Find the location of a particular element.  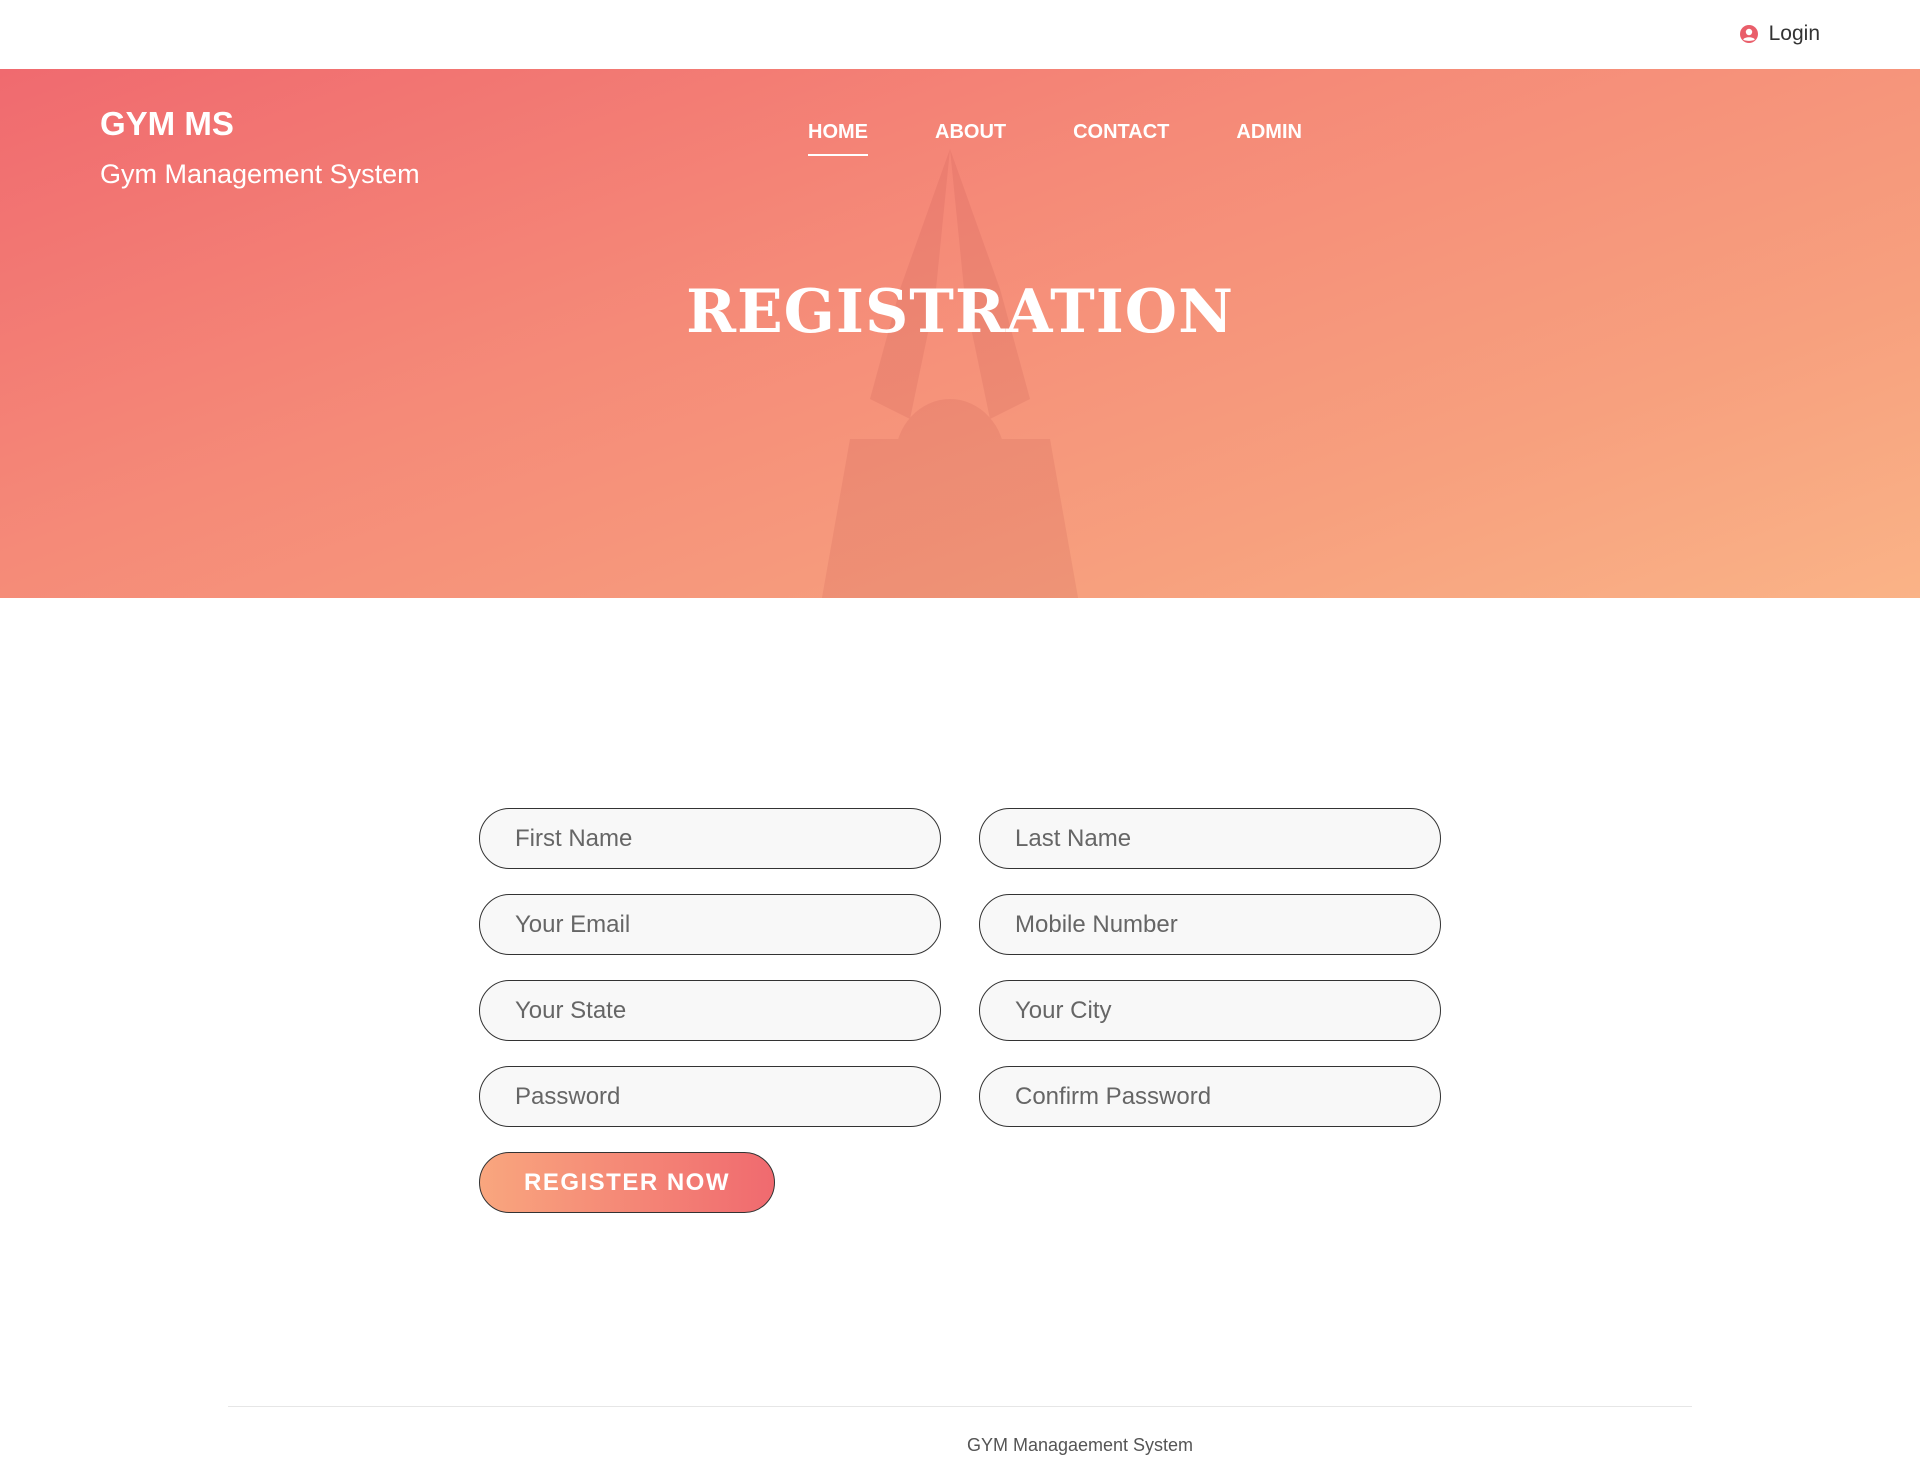

hero-background-figure is located at coordinates (950, 373).